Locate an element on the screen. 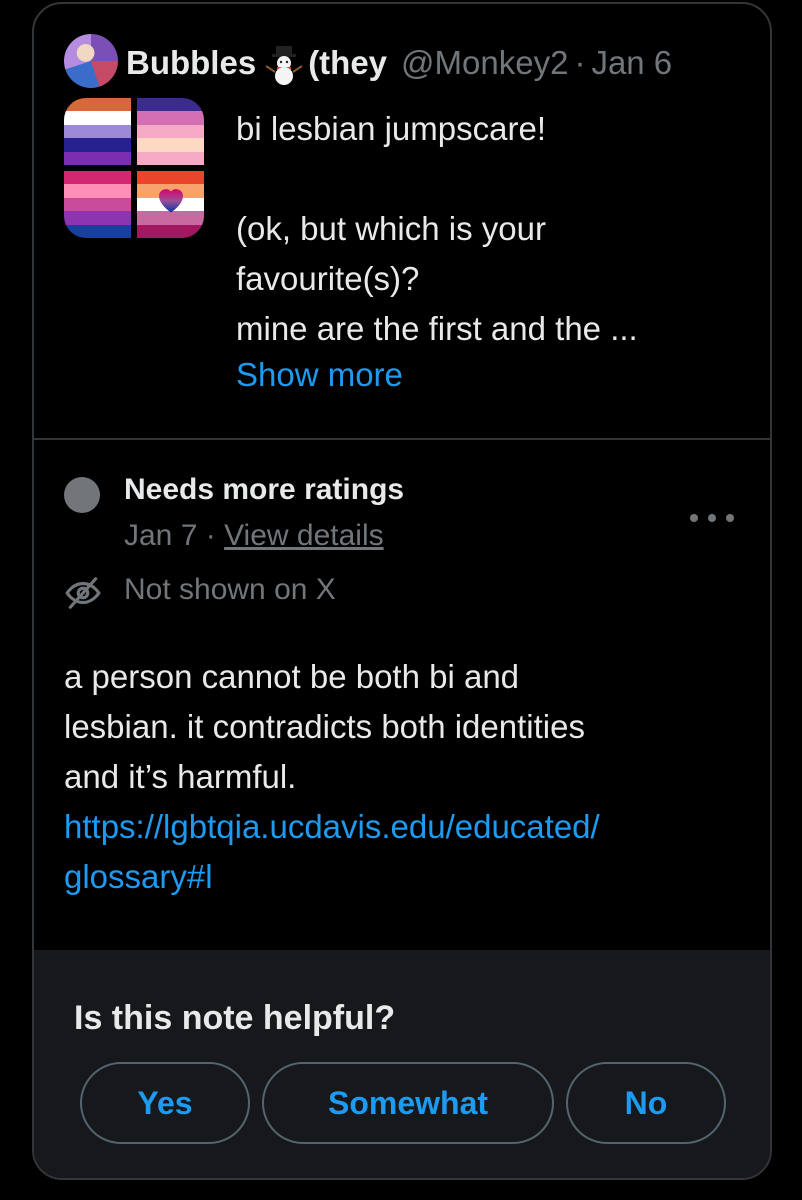 The image size is (802, 1200). divider is located at coordinates (402, 439).